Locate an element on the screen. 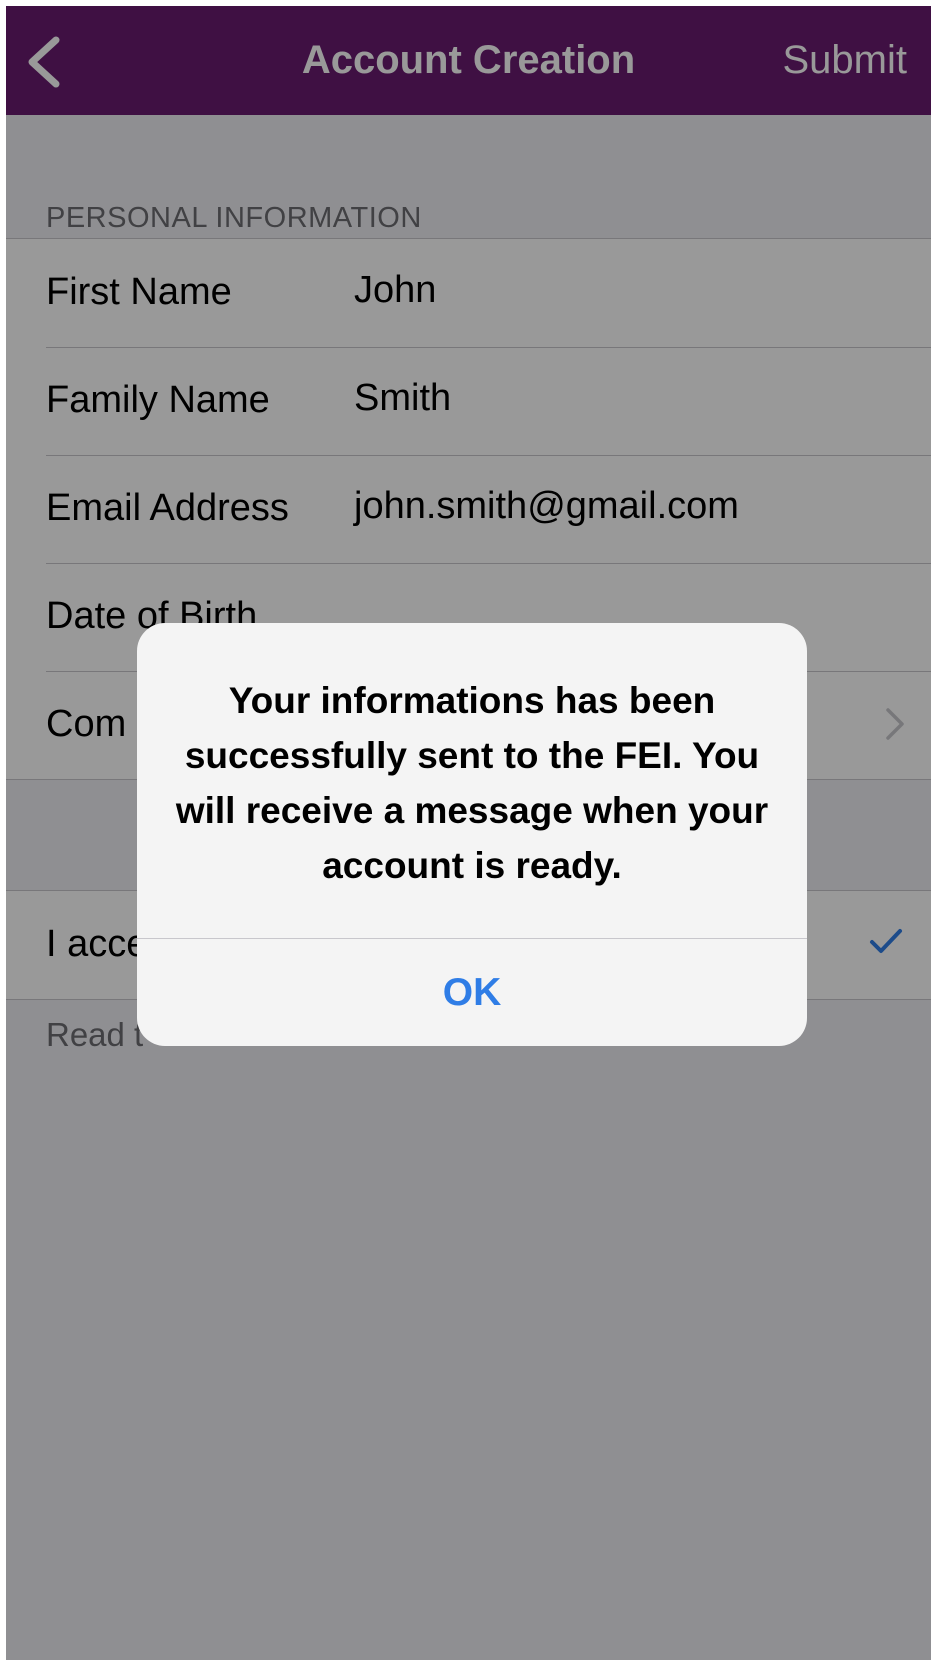 This screenshot has width=931, height=1660. ok-button: OK is located at coordinates (472, 992).